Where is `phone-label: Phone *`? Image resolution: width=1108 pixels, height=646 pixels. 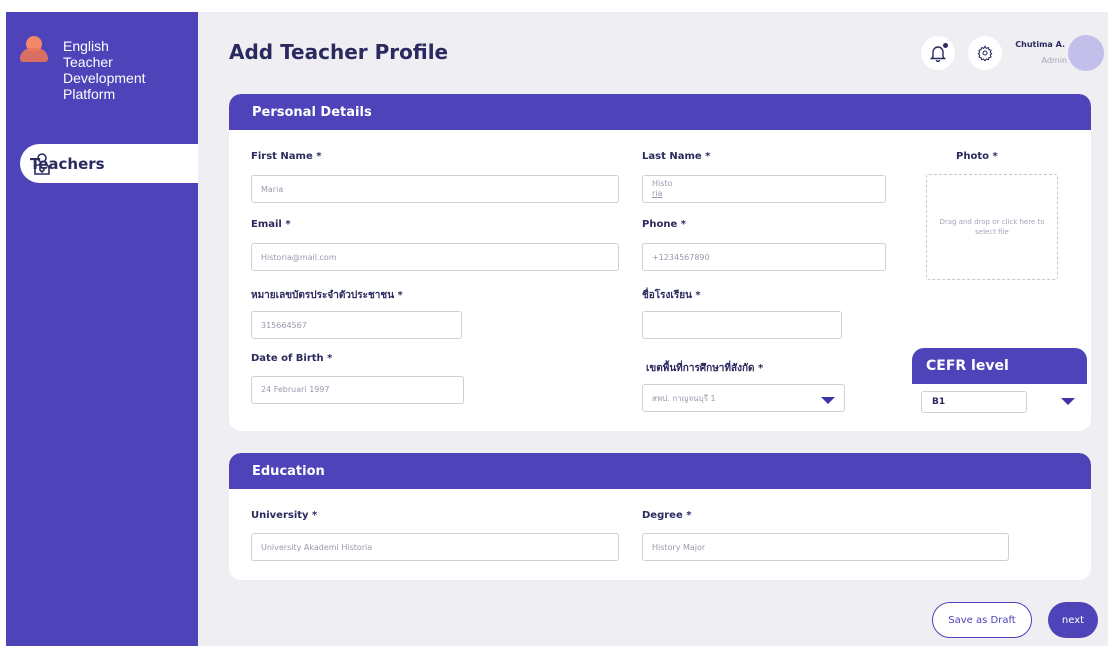 phone-label: Phone * is located at coordinates (664, 224).